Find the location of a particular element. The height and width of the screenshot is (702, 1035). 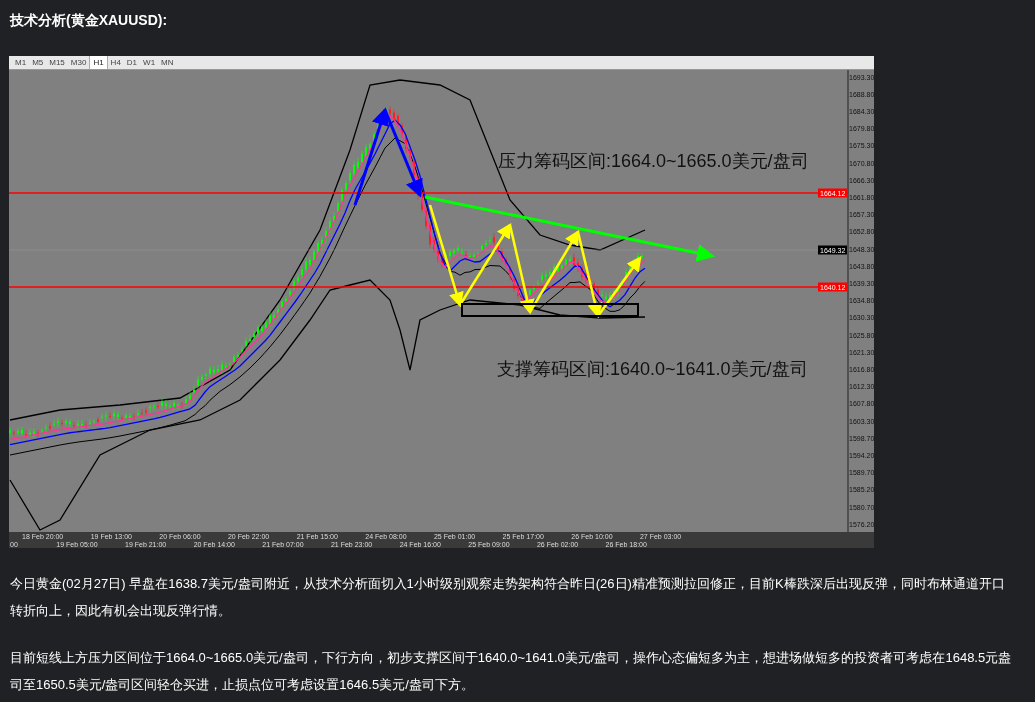

analysis-paragraph: 目前短线上方压力区间位于1664.0~1665.0美元/盎司，下行方向，初步支撑区间于1640.0~1641.0美元/盎司，操作心态偏短多为主，想进场做短多的投资者可考虑在1648.5元盎司至1650.5美元/盎司区间轻仓买进，止损点位可考虑设置1646.5美元/盎司下方。 is located at coordinates (511, 671).